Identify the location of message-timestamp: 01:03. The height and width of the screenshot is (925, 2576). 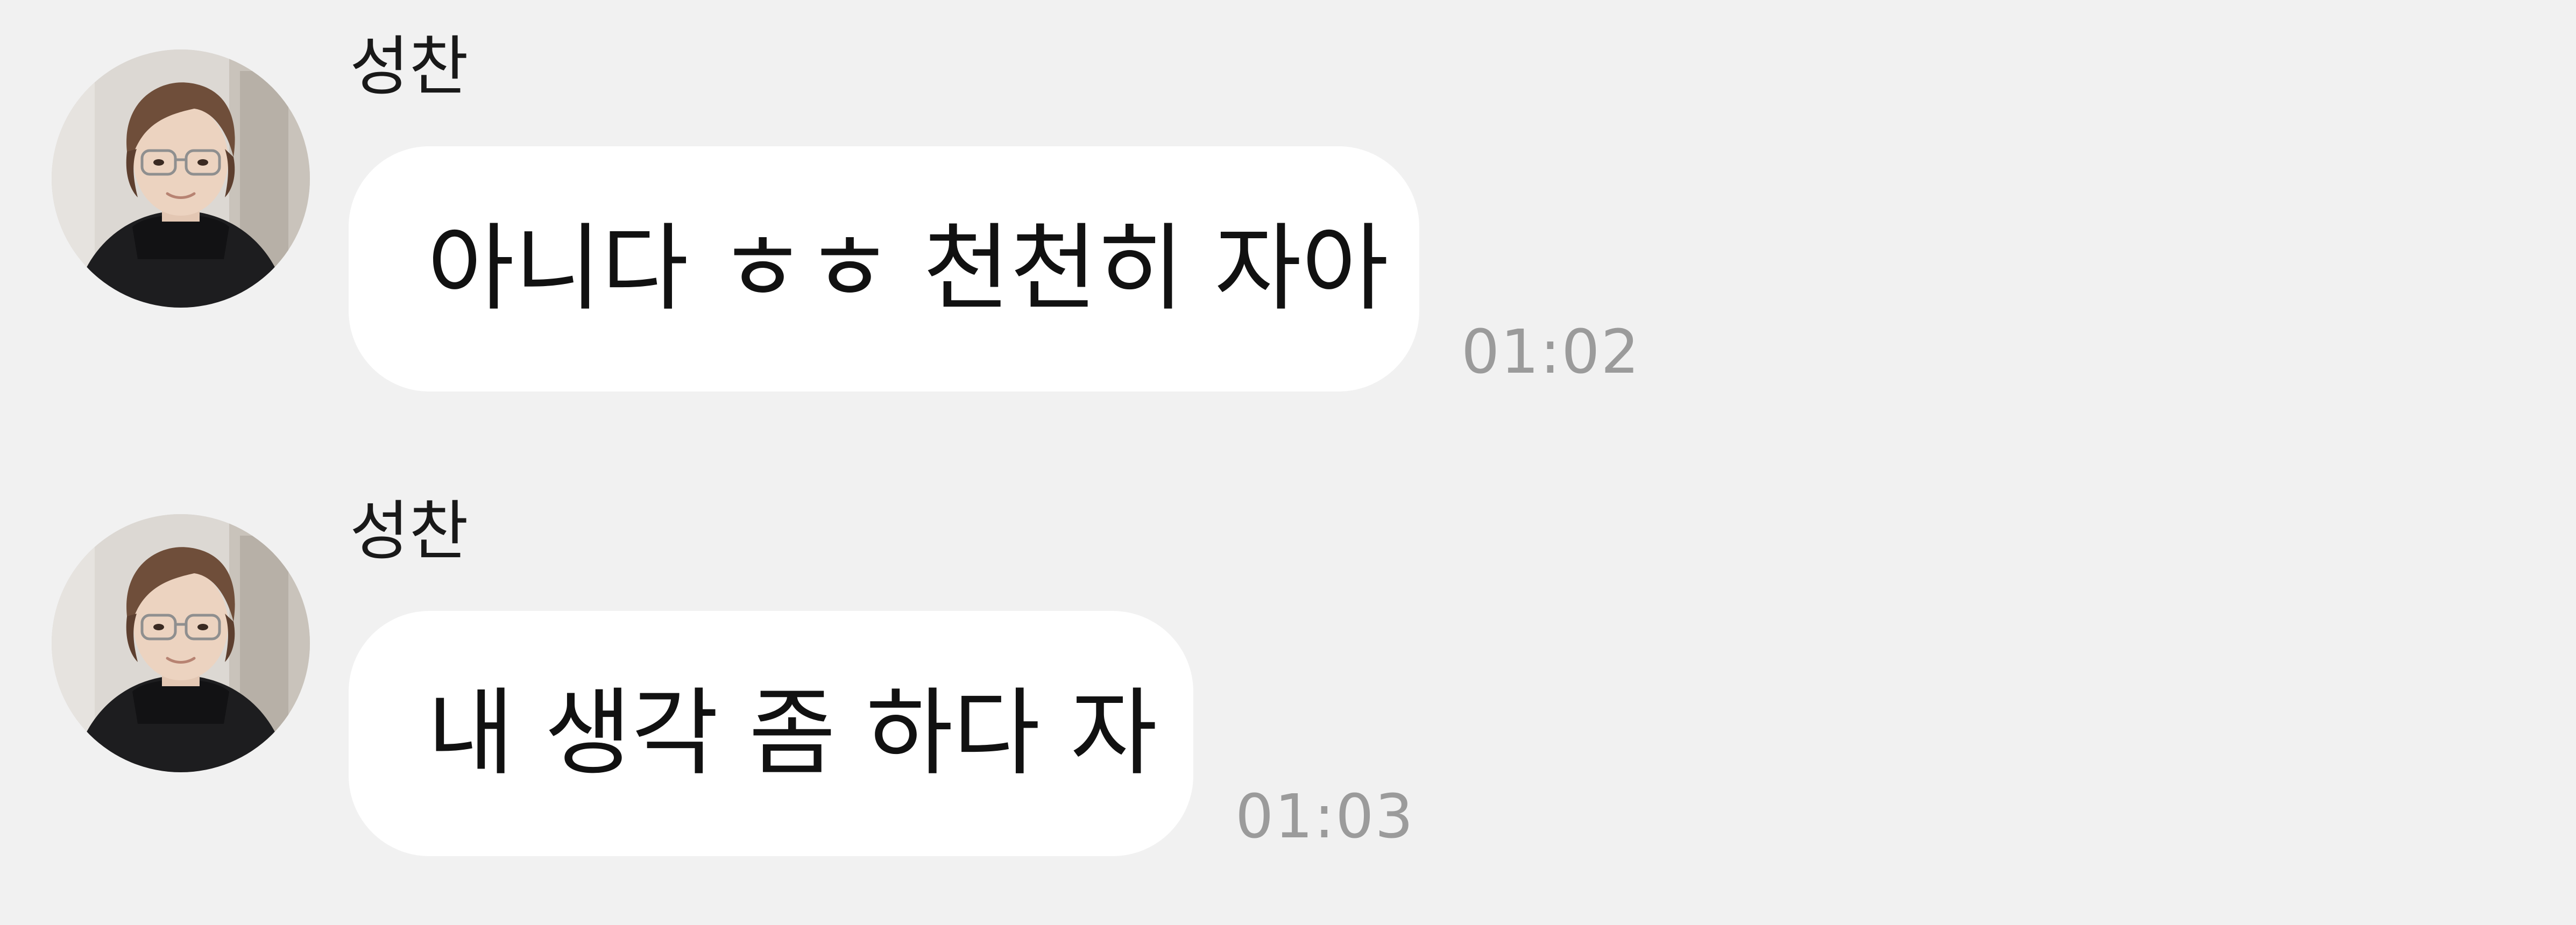
(1324, 817).